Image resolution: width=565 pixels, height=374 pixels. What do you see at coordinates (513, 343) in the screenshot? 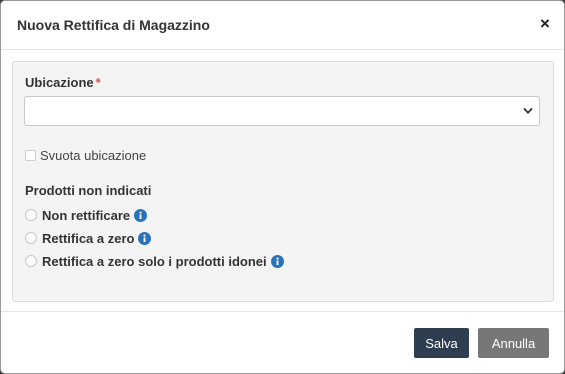
I see `cancel-button: Annulla` at bounding box center [513, 343].